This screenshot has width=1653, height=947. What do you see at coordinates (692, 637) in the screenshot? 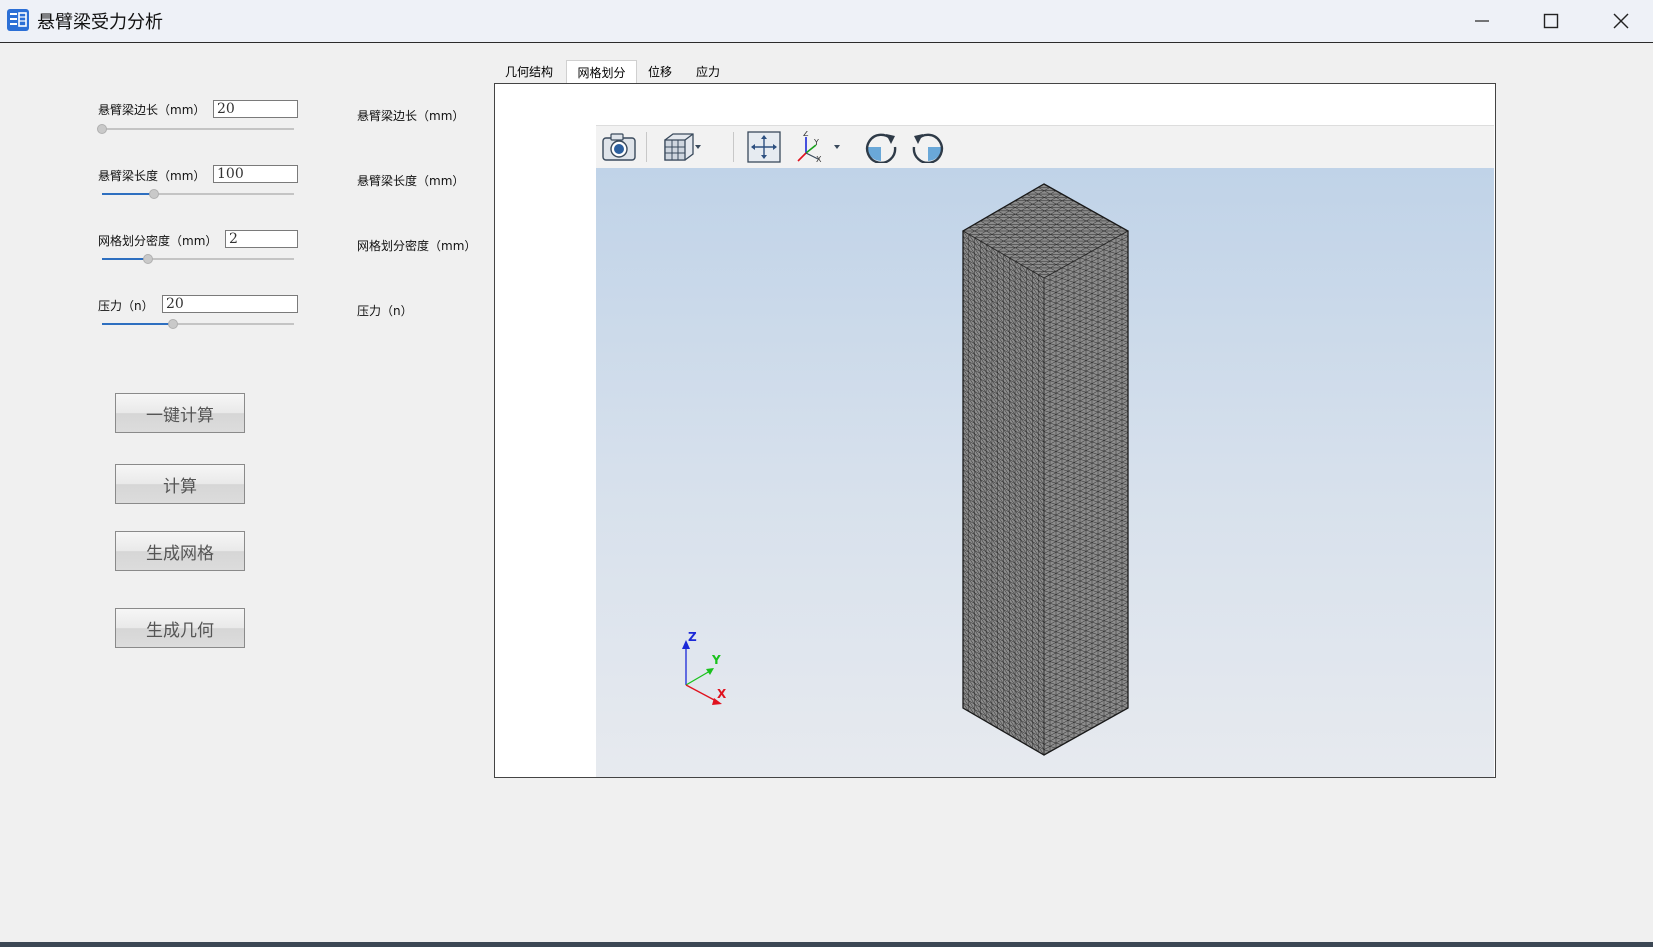
I see `triad-z-label: Z` at bounding box center [692, 637].